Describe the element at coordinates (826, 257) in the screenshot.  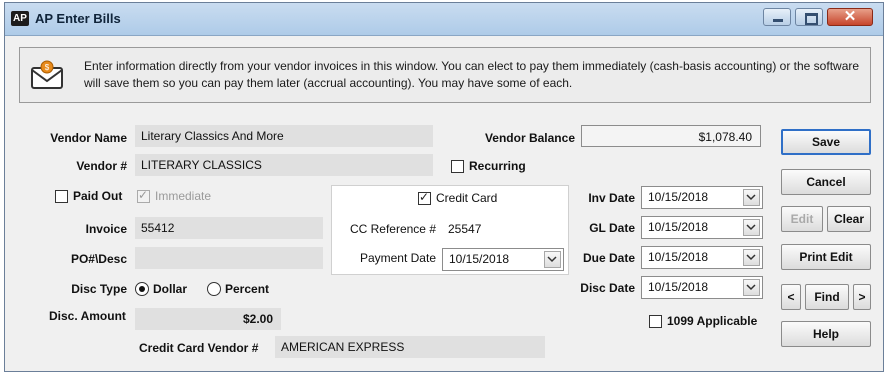
I see `print-edit-button: Print Edit` at that location.